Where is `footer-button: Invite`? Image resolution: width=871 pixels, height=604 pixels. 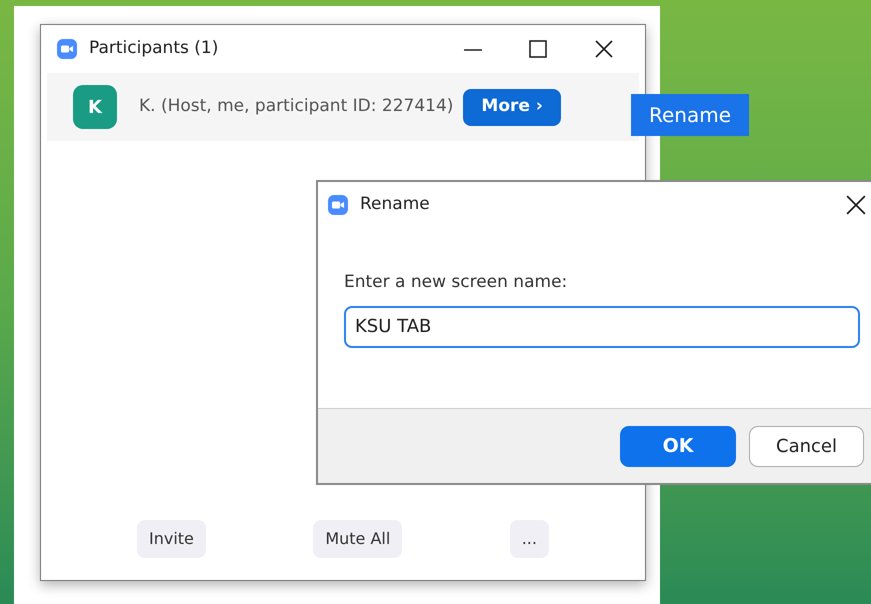 footer-button: Invite is located at coordinates (171, 539).